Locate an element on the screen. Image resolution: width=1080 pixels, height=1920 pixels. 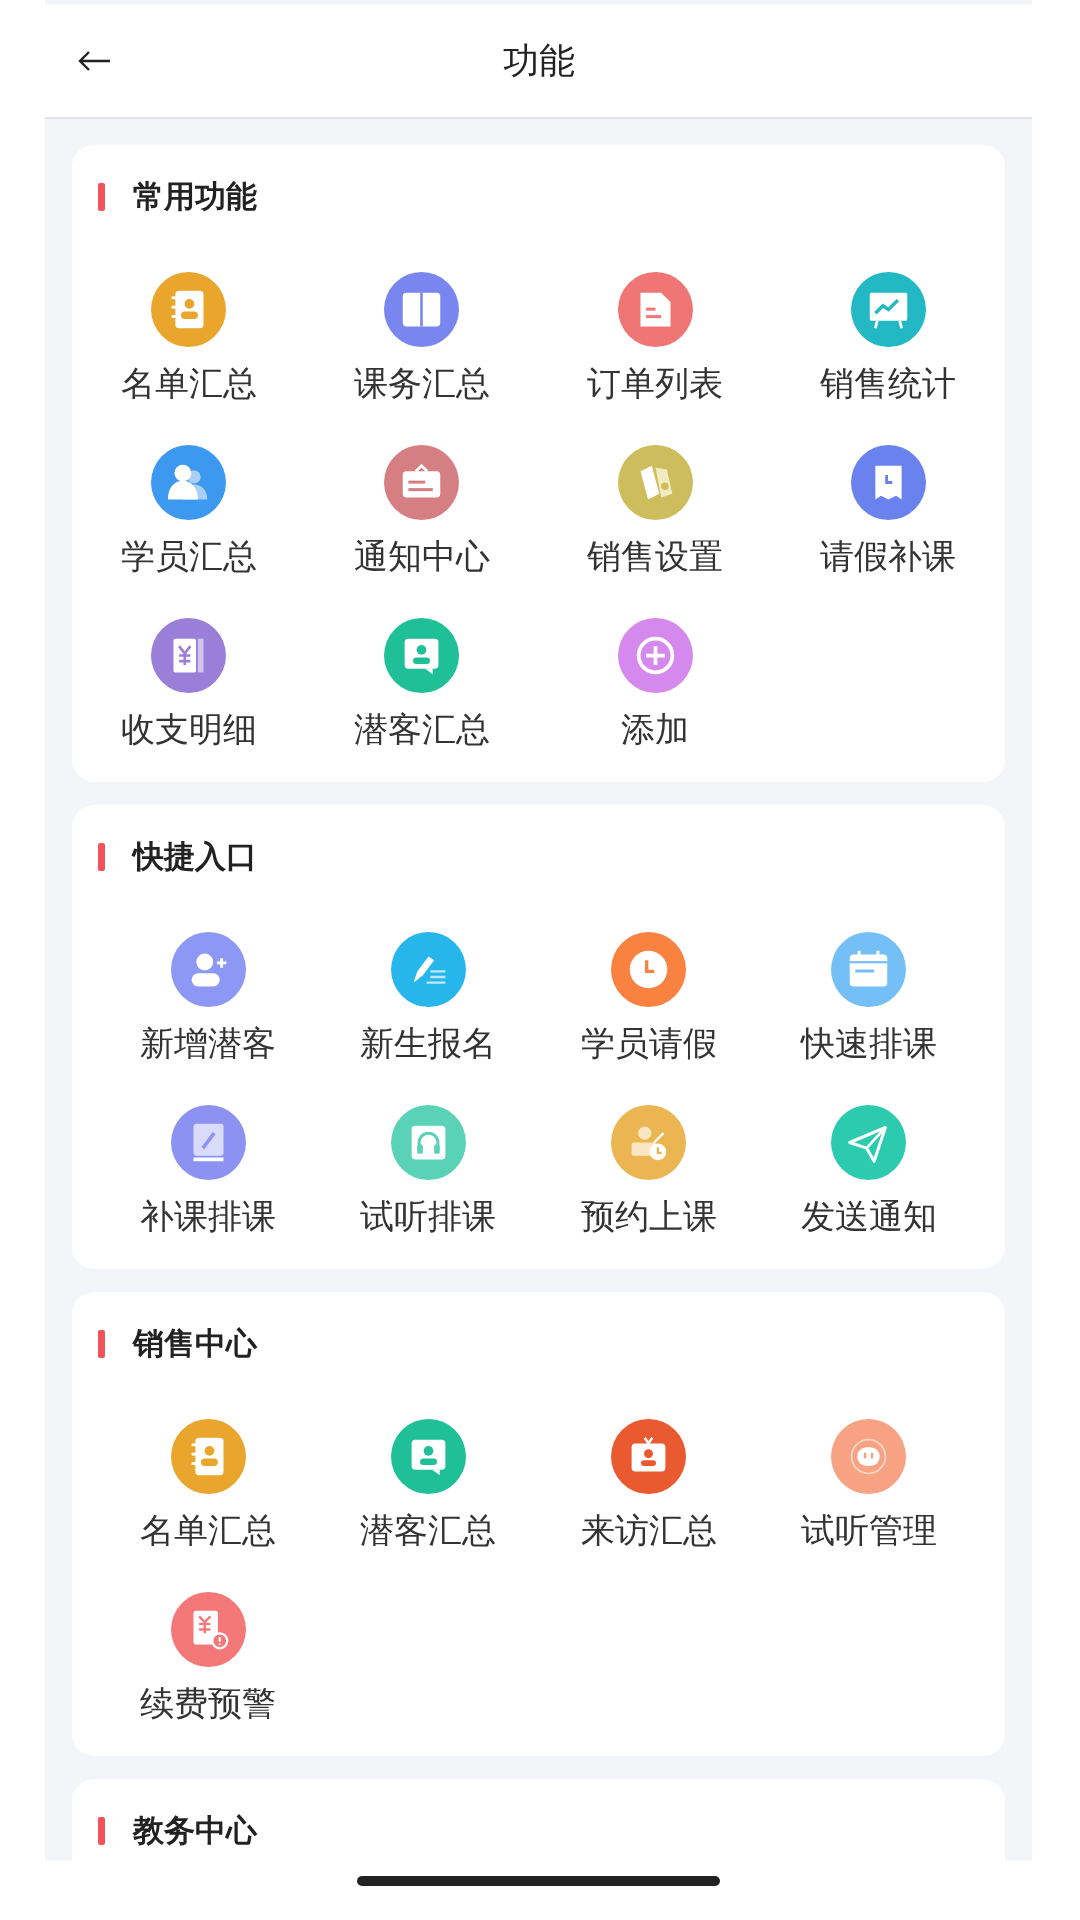
menu-item: 试听管理 is located at coordinates (868, 1484).